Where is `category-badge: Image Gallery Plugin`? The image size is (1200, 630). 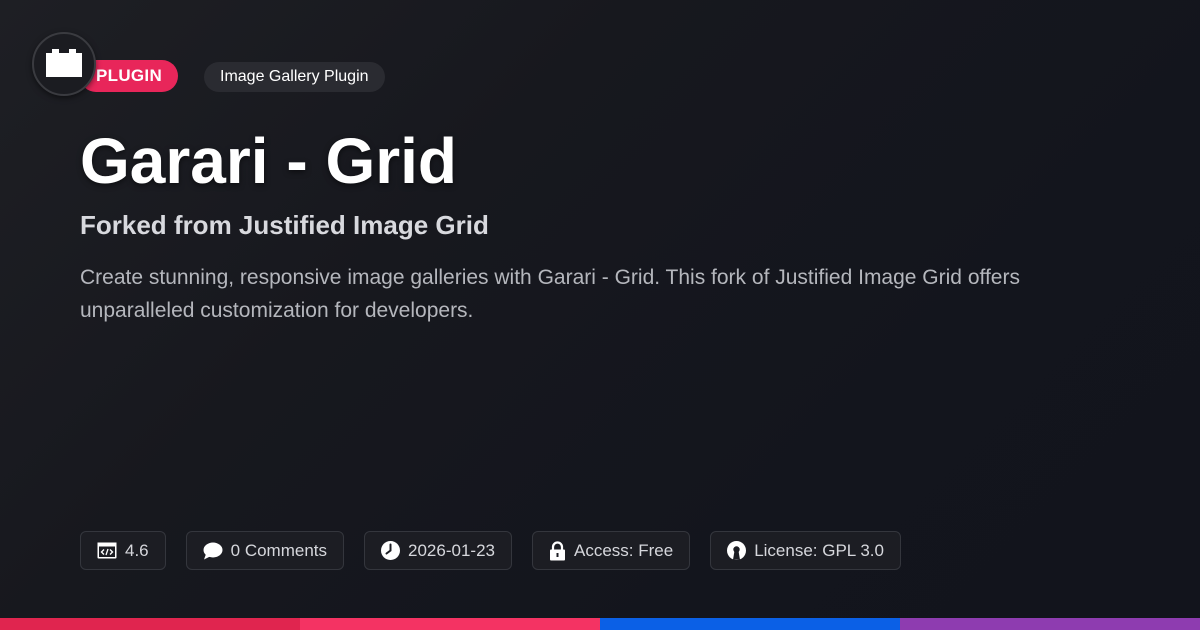 category-badge: Image Gallery Plugin is located at coordinates (294, 77).